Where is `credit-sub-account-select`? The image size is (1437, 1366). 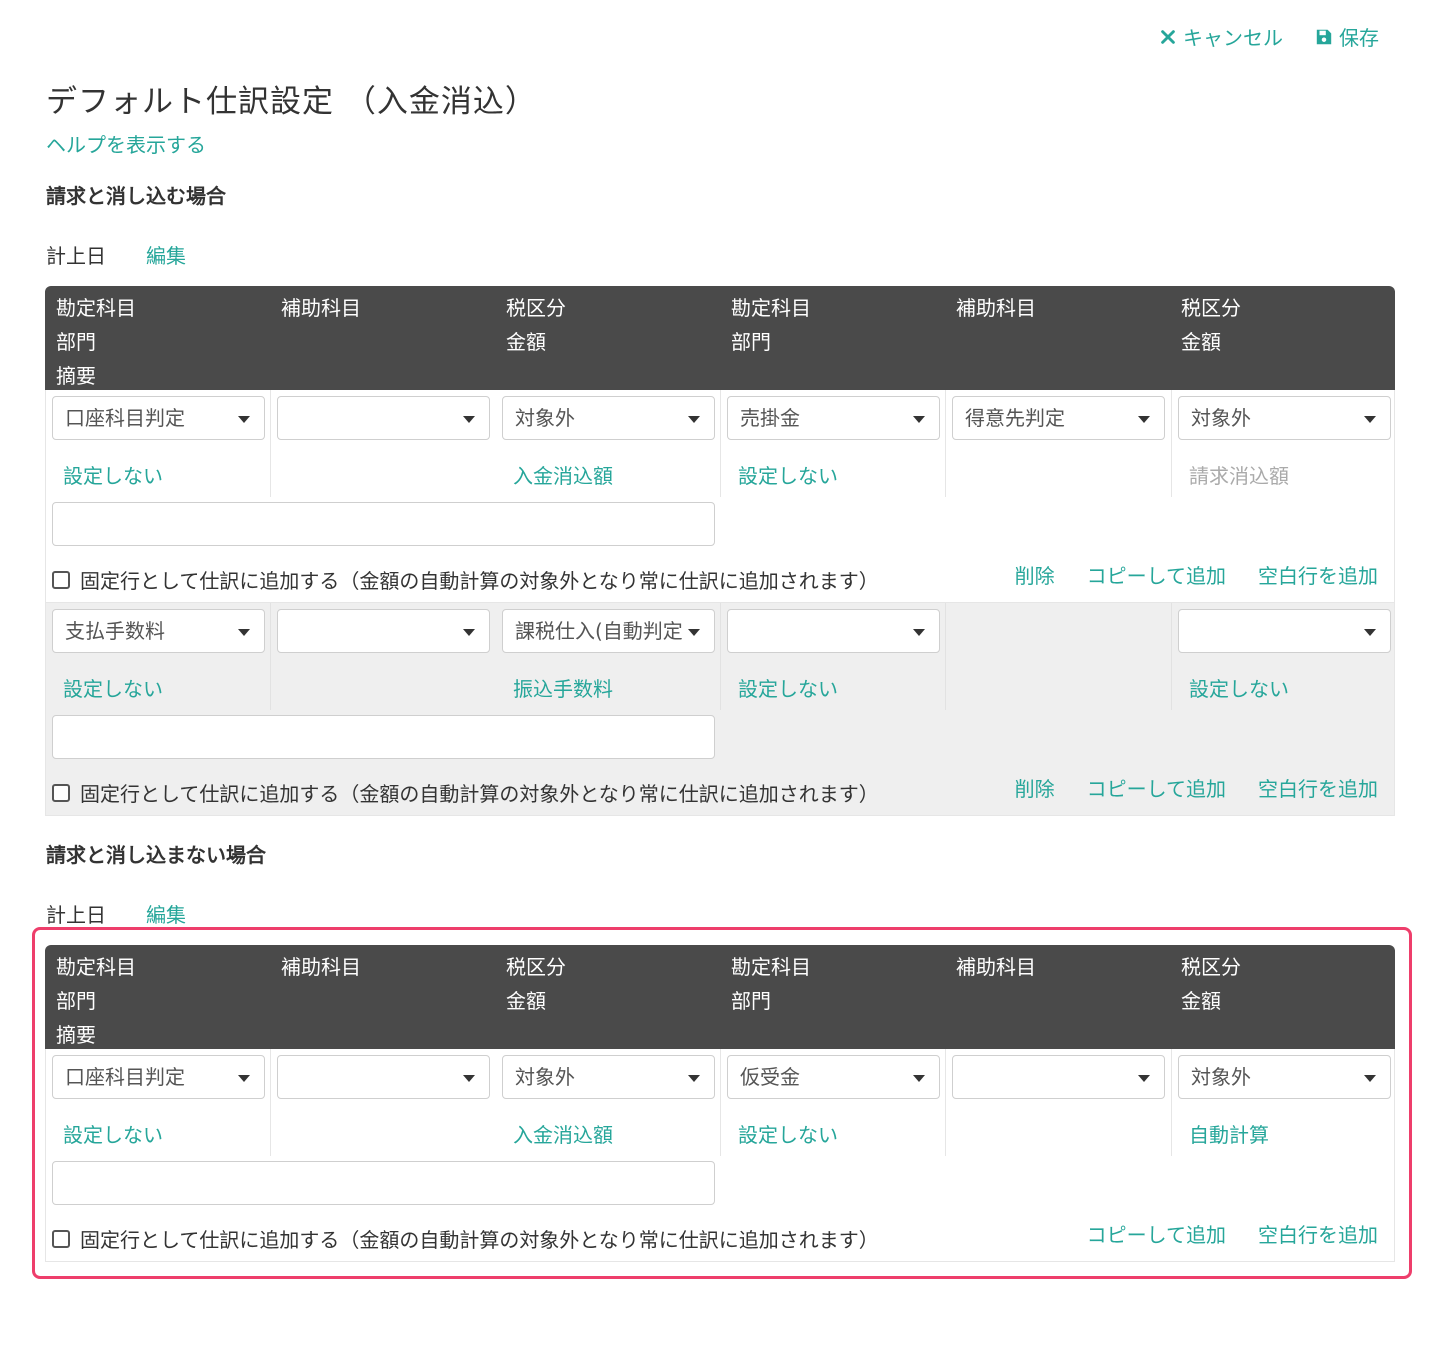 credit-sub-account-select is located at coordinates (1058, 1077).